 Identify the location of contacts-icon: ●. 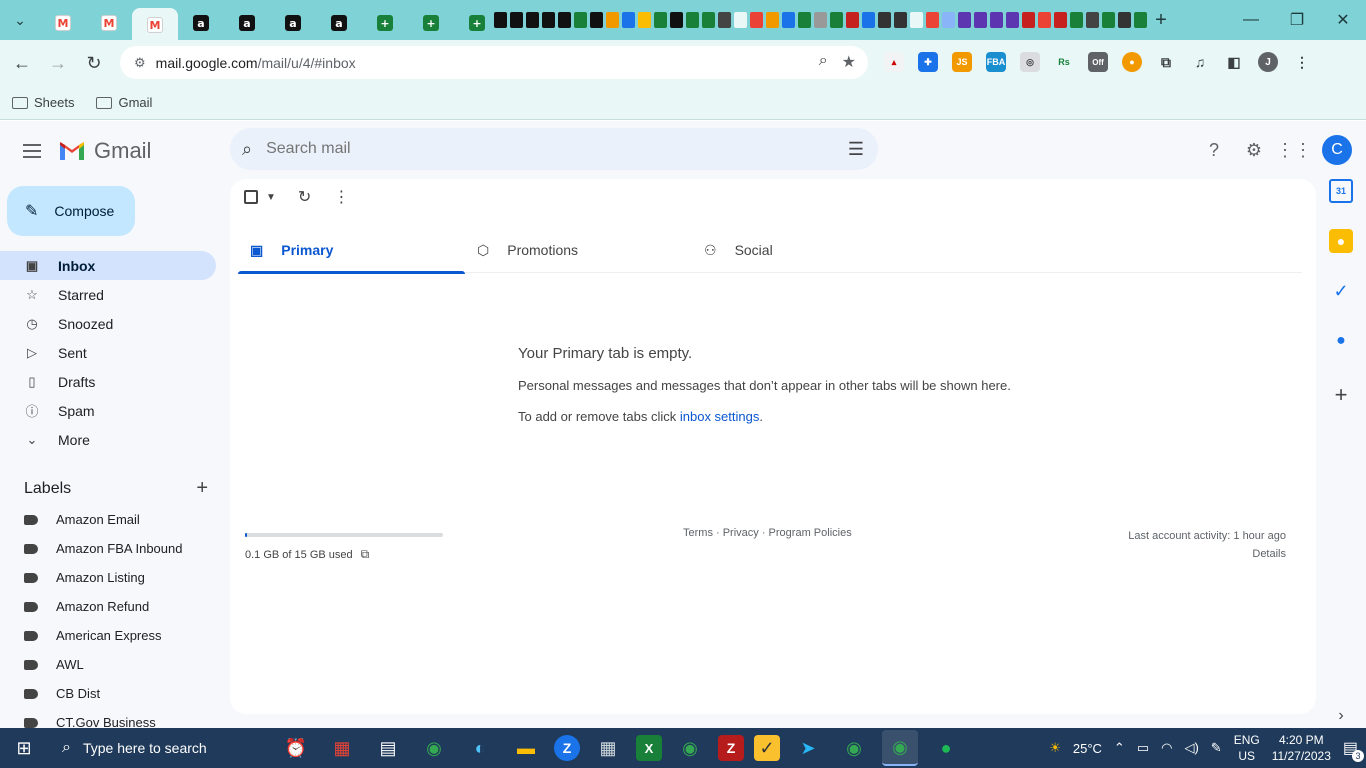
(1341, 341).